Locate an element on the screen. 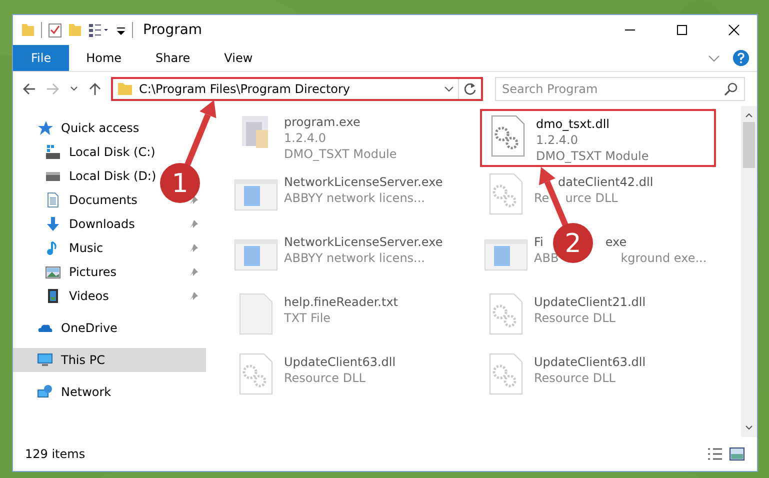 The width and height of the screenshot is (769, 478). file-detail: urce DLL is located at coordinates (591, 198).